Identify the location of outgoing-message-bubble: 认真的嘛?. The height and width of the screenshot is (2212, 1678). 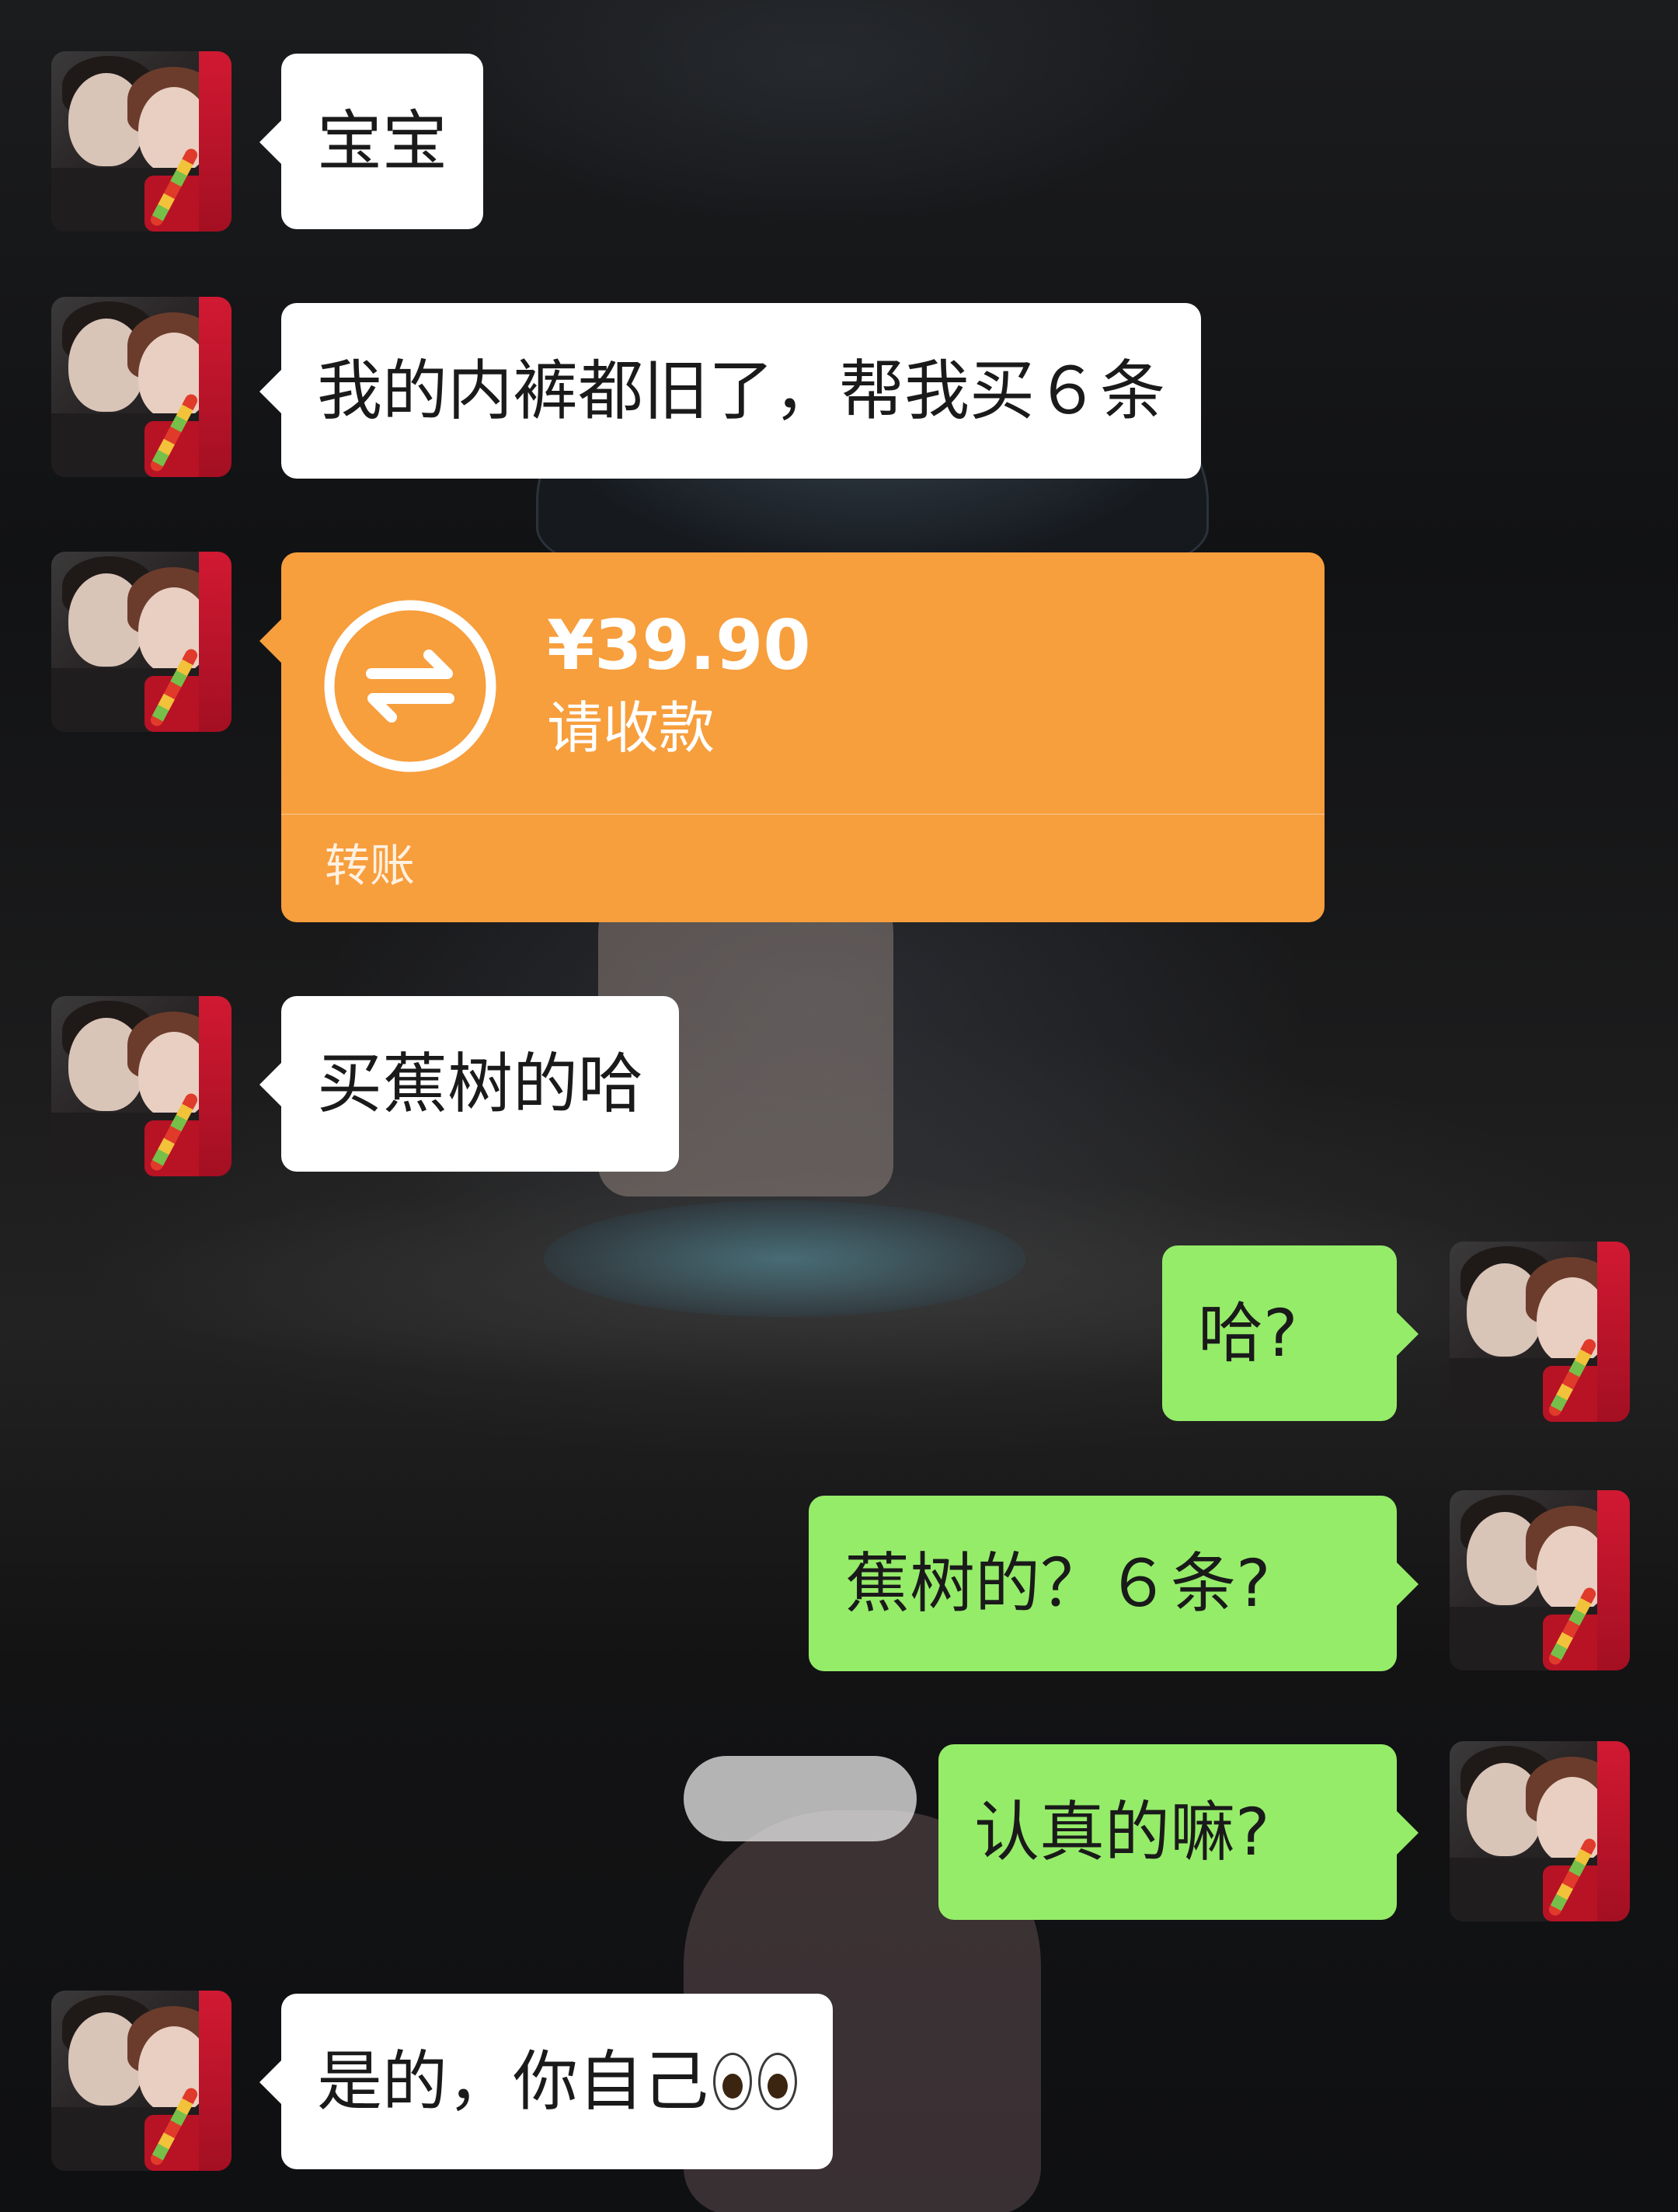
(1178, 1832).